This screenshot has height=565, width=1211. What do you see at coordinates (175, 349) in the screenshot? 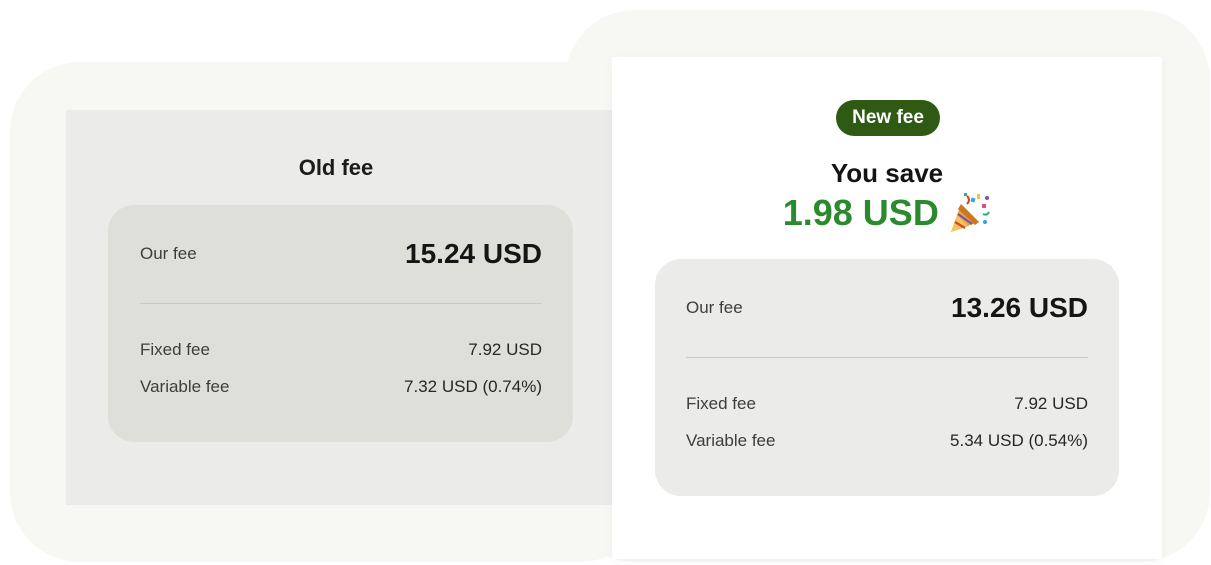
I see `old-fixed-fee-label: Fixed fee` at bounding box center [175, 349].